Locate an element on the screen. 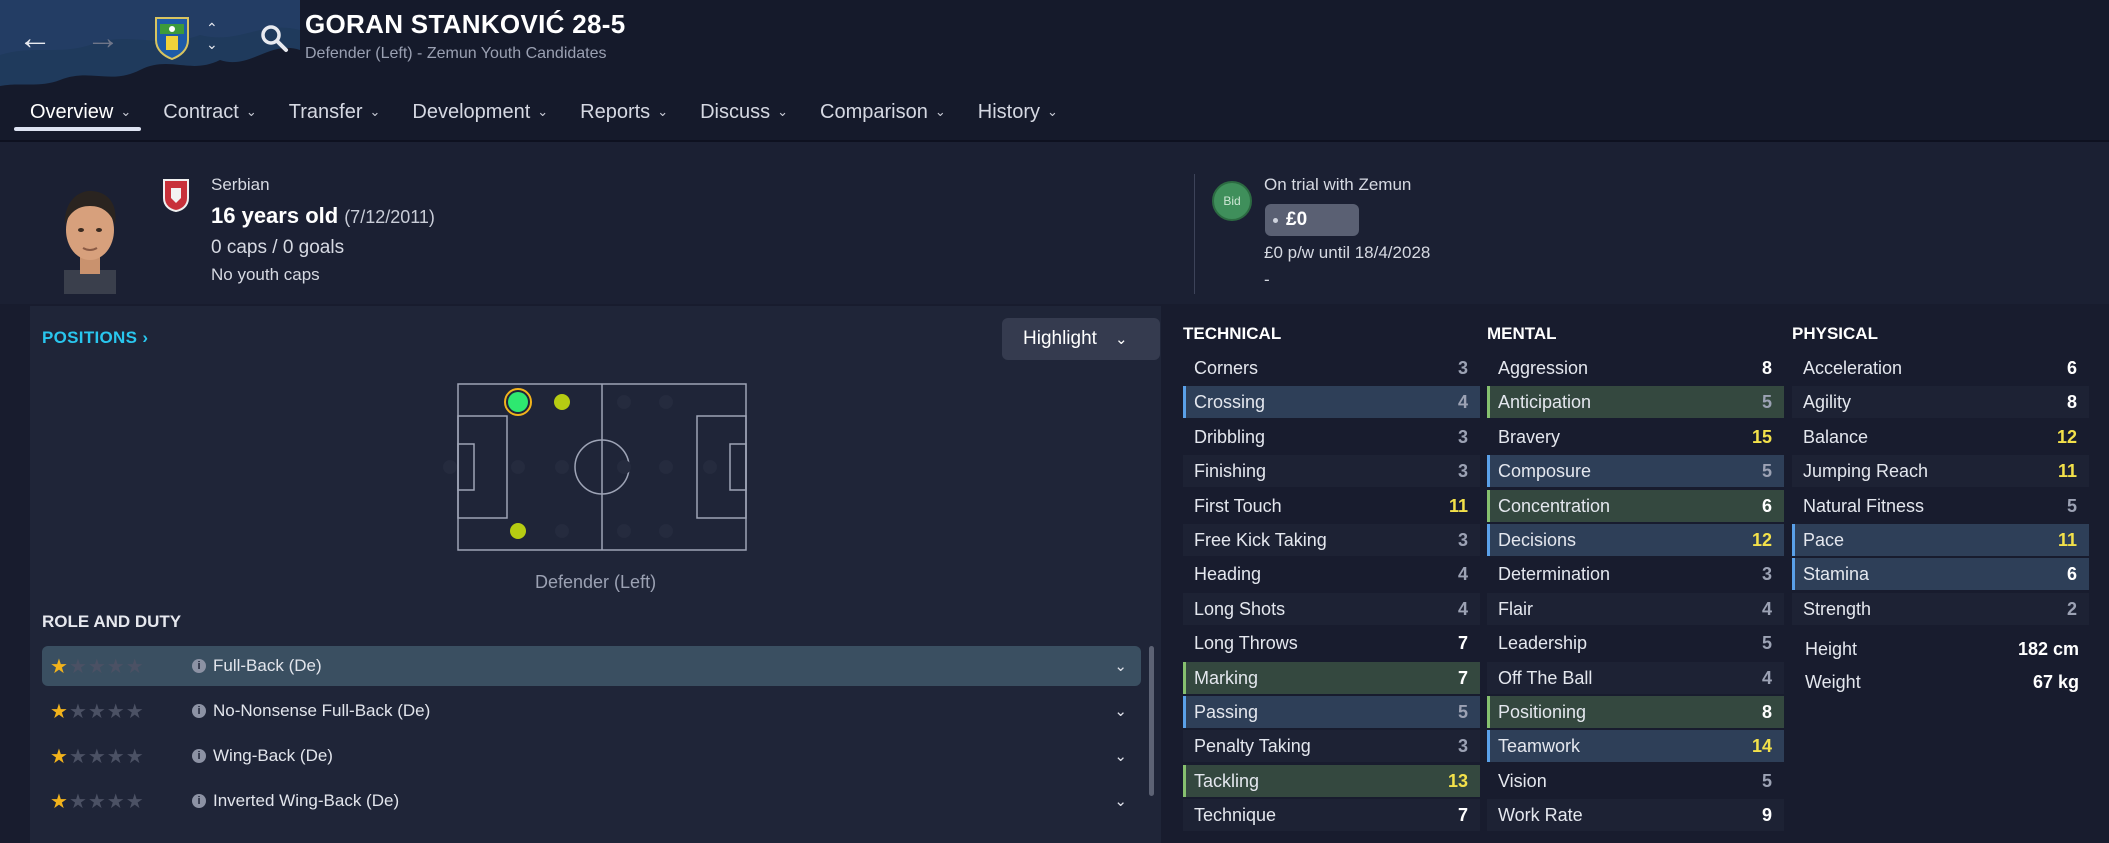  attribute-row-long-shots: Long Shots 4 is located at coordinates (1331, 609).